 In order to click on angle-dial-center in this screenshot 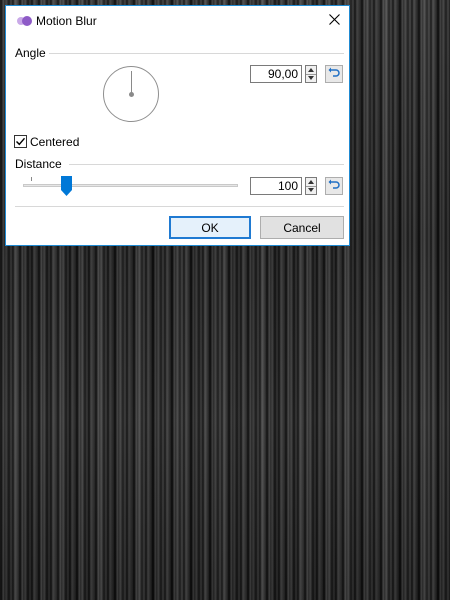, I will do `click(131, 94)`.